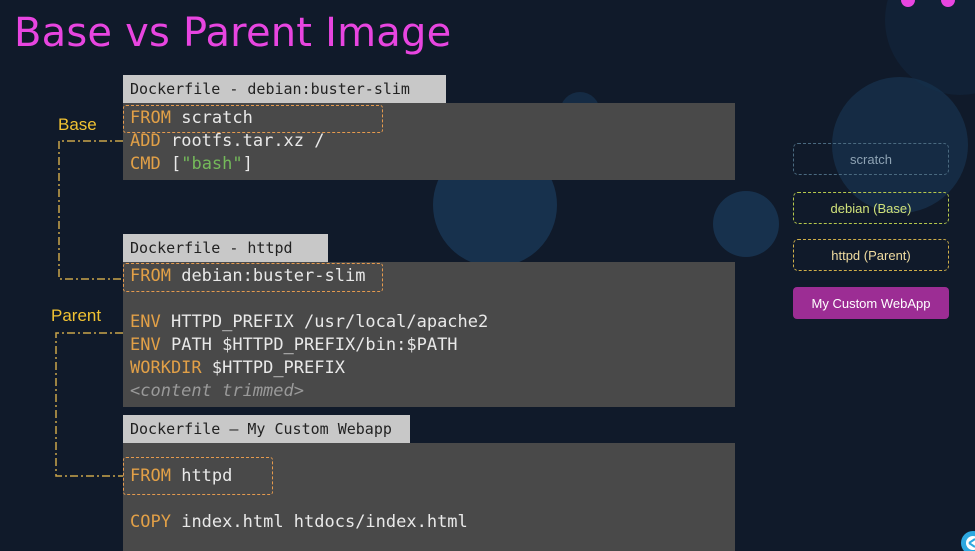 This screenshot has width=975, height=551. Describe the element at coordinates (294, 345) in the screenshot. I see `code-line-env-path: ENV PATH $HTTPD_PREFIX/bin:$PATH` at that location.